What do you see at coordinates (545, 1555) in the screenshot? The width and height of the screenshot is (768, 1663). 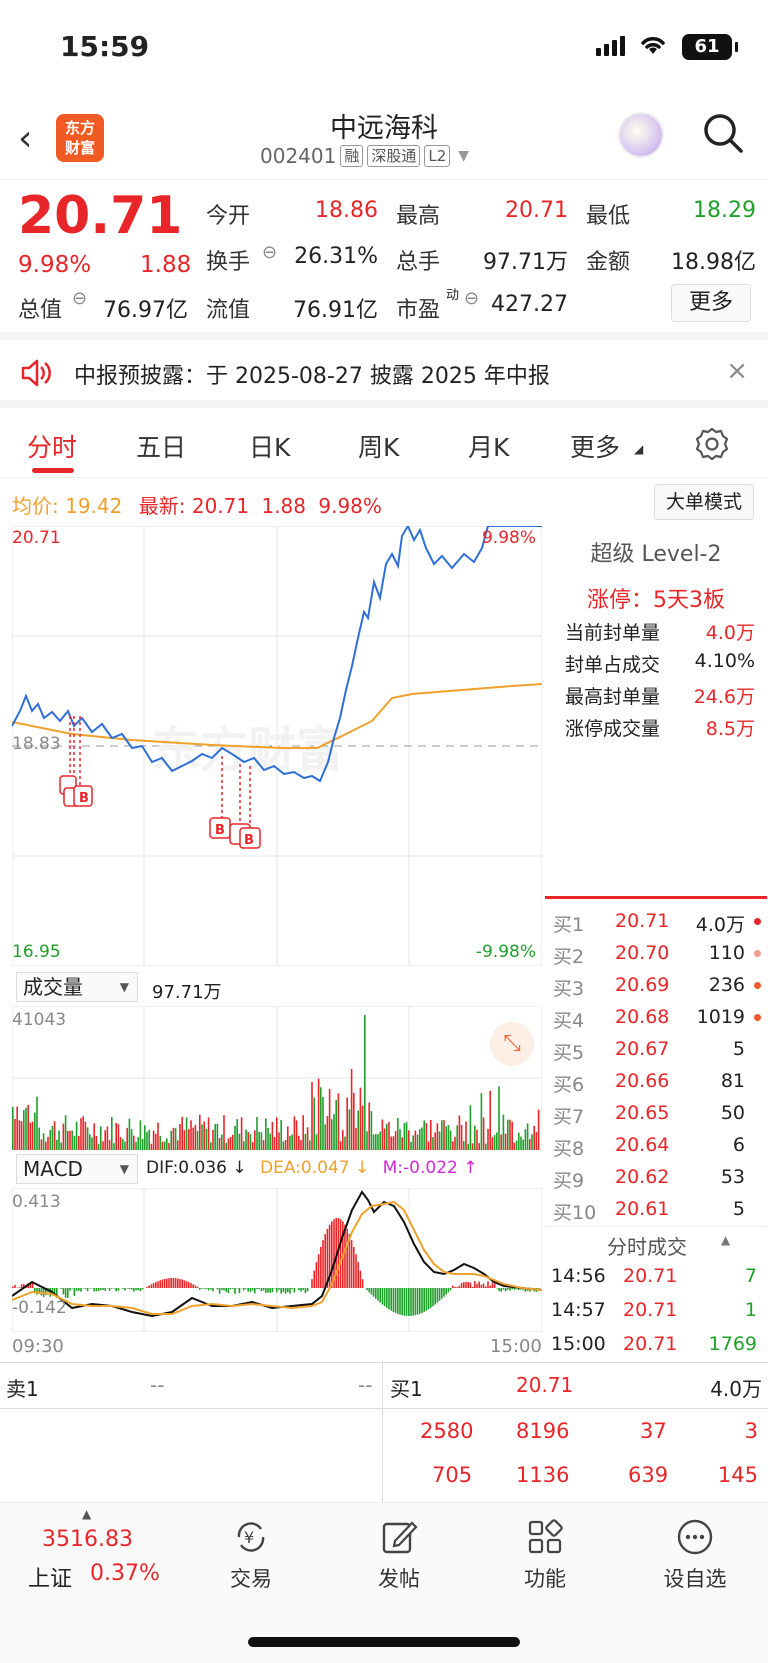 I see `nav-functions: 功能` at bounding box center [545, 1555].